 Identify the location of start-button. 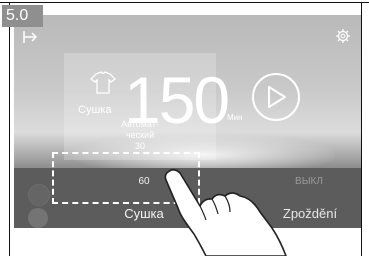
(276, 97).